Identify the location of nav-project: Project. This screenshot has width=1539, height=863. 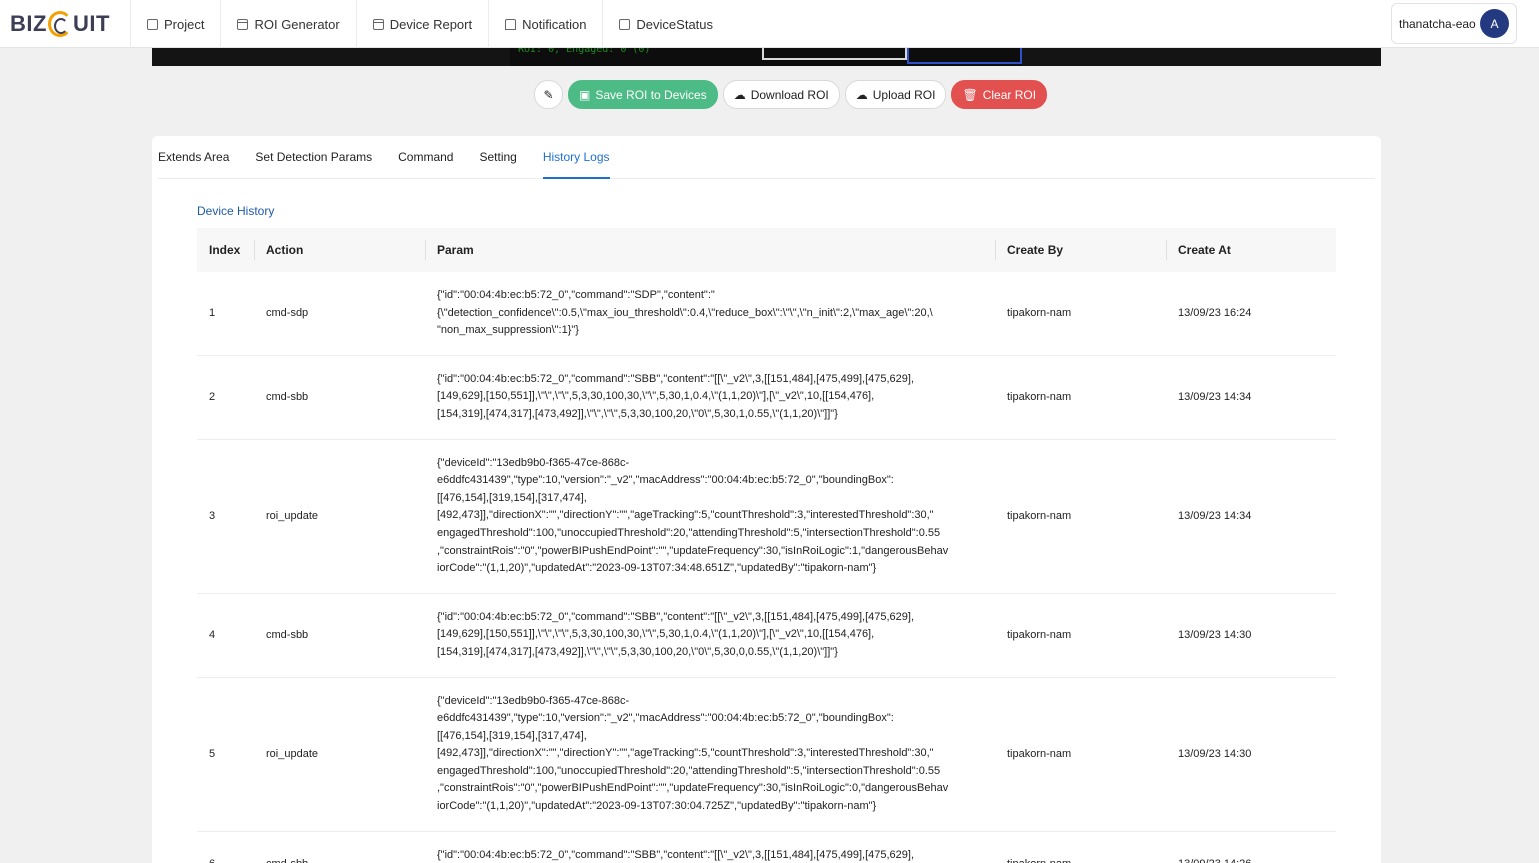
(176, 24).